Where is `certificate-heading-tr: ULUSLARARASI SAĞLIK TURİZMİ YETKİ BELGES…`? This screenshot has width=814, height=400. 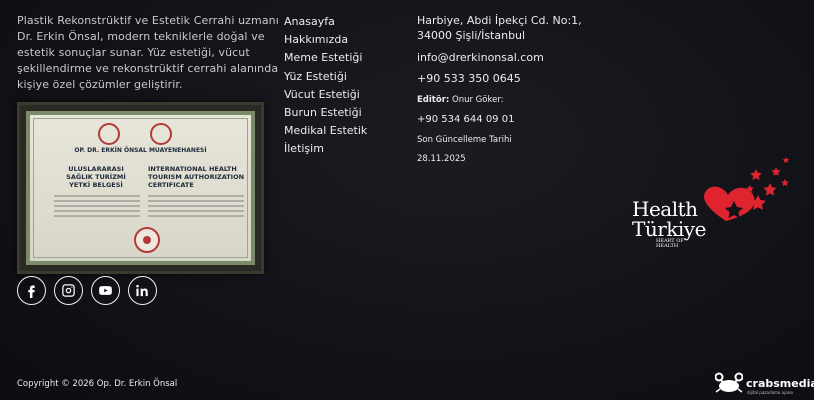
certificate-heading-tr: ULUSLARARASI SAĞLIK TURİZMİ YETKİ BELGES… is located at coordinates (96, 177).